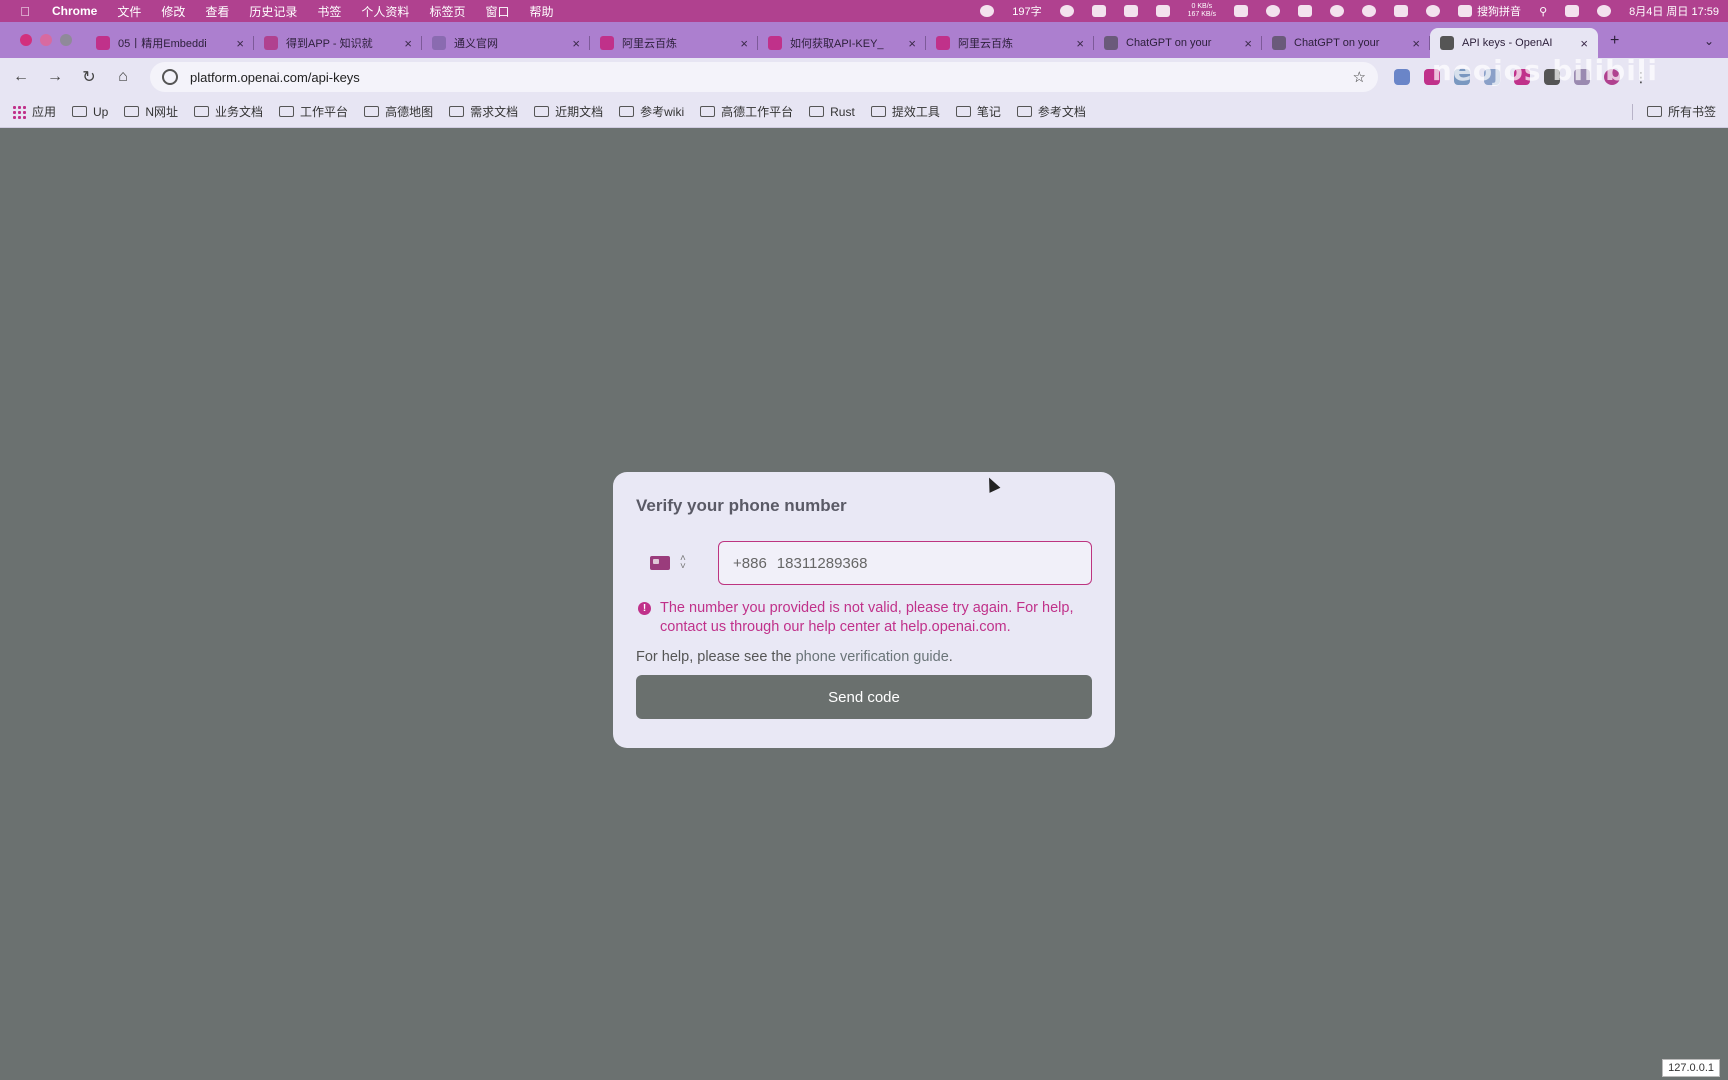  Describe the element at coordinates (123, 77) in the screenshot. I see `home-icon: ⌂` at that location.